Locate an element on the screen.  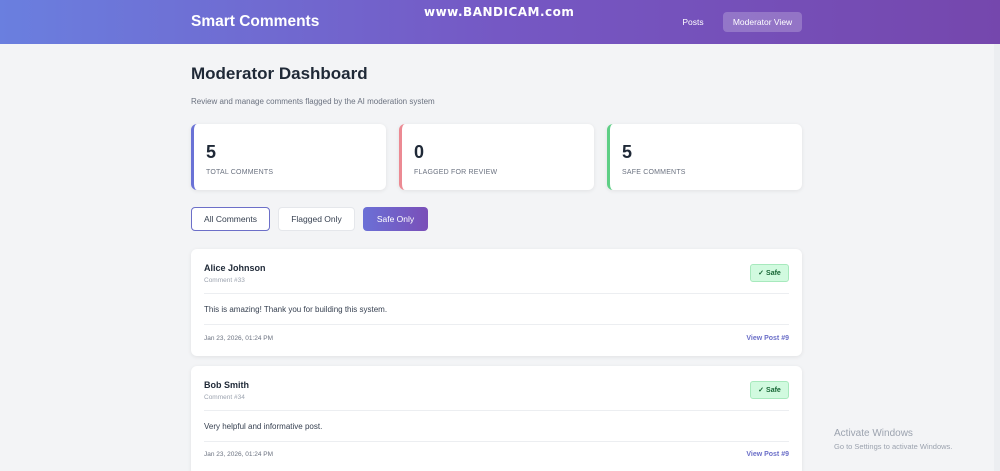
stat-card-total: 5 TOTAL COMMENTS is located at coordinates (288, 157).